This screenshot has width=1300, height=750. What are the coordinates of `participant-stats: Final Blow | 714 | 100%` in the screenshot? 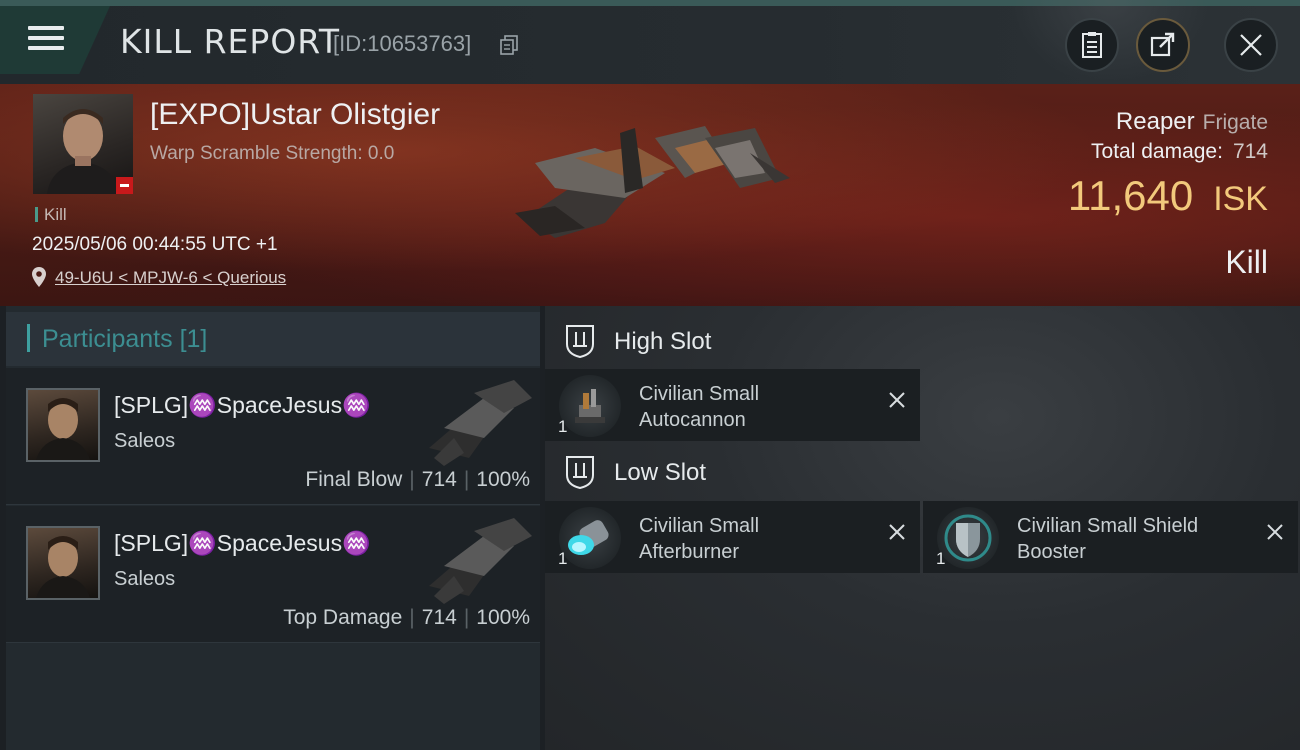 It's located at (417, 480).